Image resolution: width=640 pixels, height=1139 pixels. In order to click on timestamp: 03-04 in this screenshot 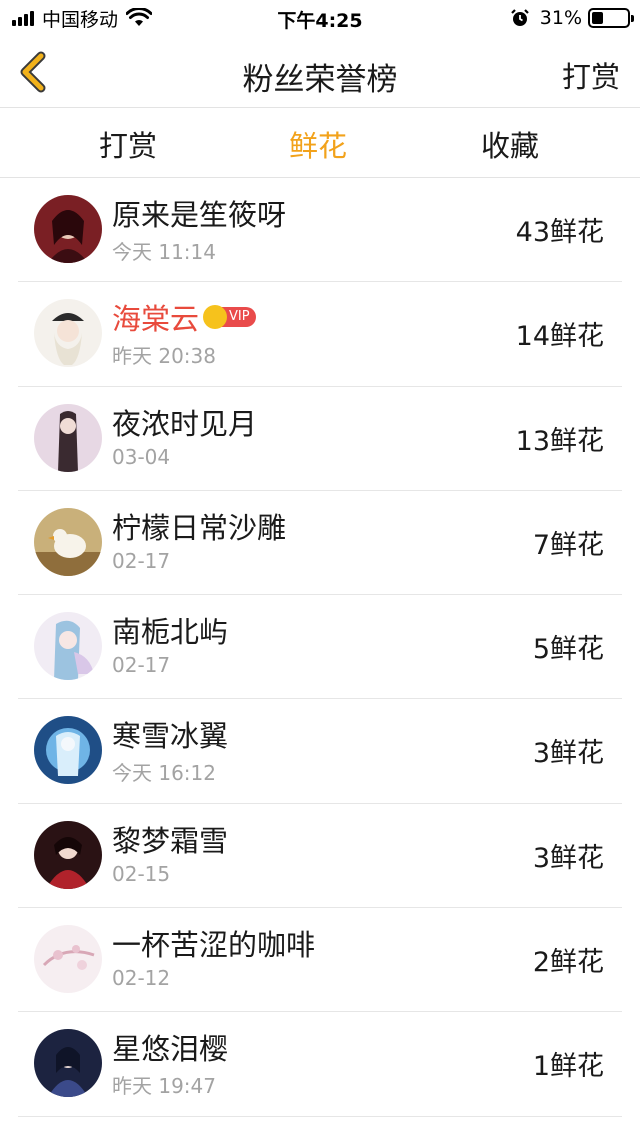, I will do `click(141, 456)`.